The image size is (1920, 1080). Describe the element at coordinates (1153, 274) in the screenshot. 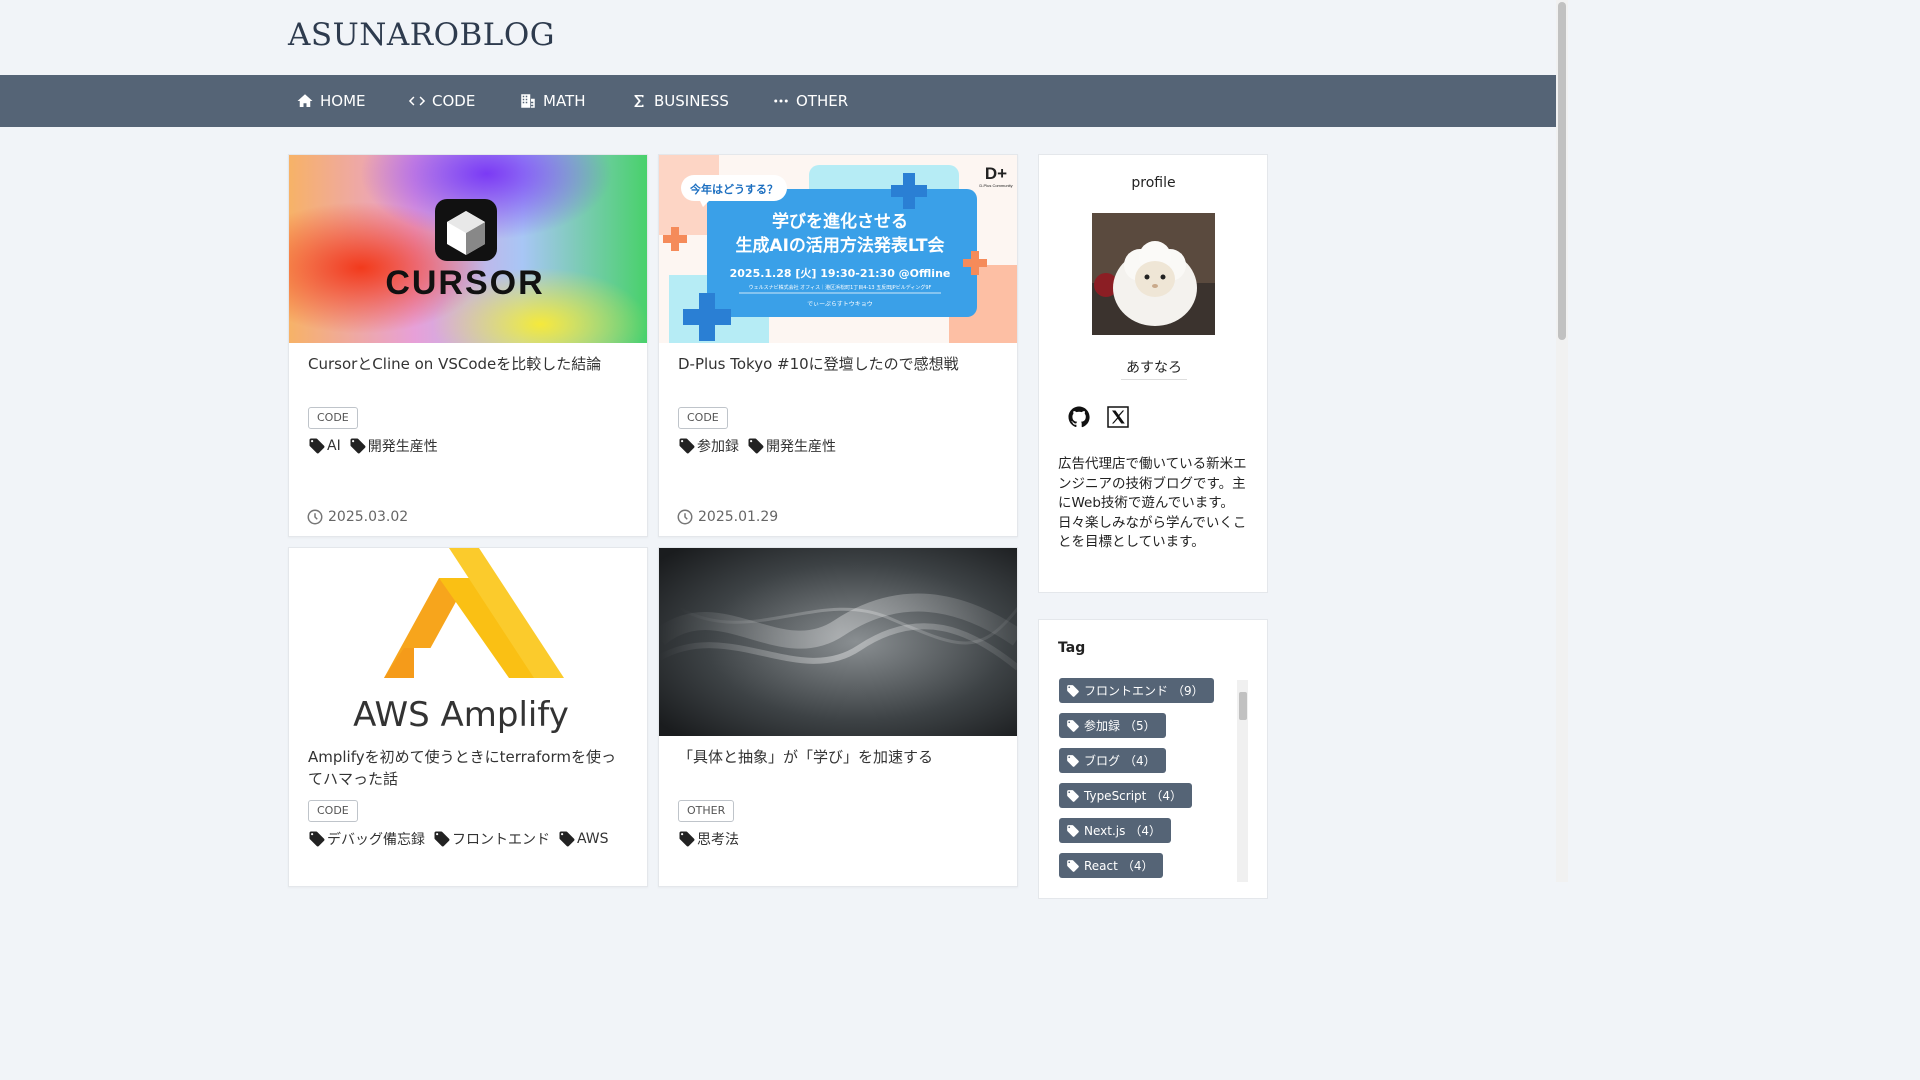

I see `avatar` at that location.